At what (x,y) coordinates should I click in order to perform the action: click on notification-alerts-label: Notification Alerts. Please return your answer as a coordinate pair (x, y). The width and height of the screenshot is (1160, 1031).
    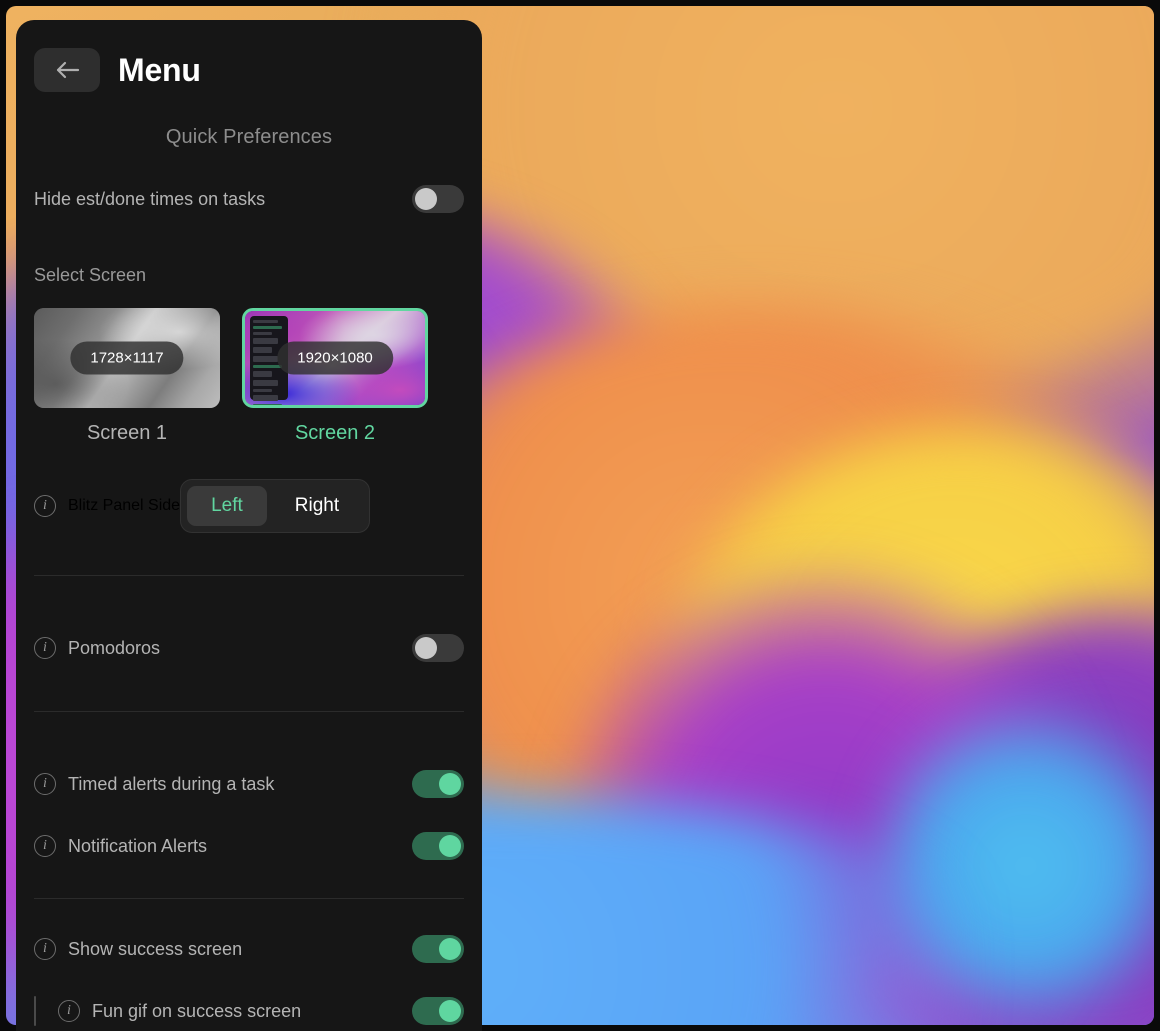
    Looking at the image, I should click on (138, 845).